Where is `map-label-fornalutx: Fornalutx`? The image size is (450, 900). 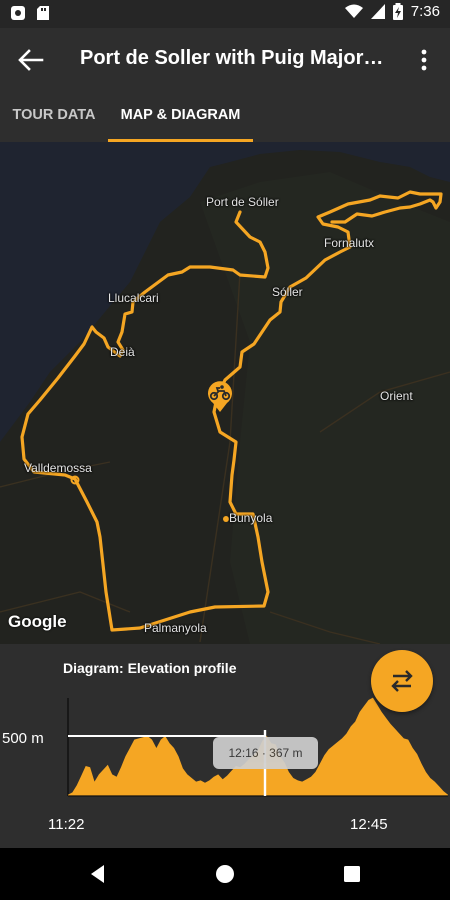 map-label-fornalutx: Fornalutx is located at coordinates (349, 243).